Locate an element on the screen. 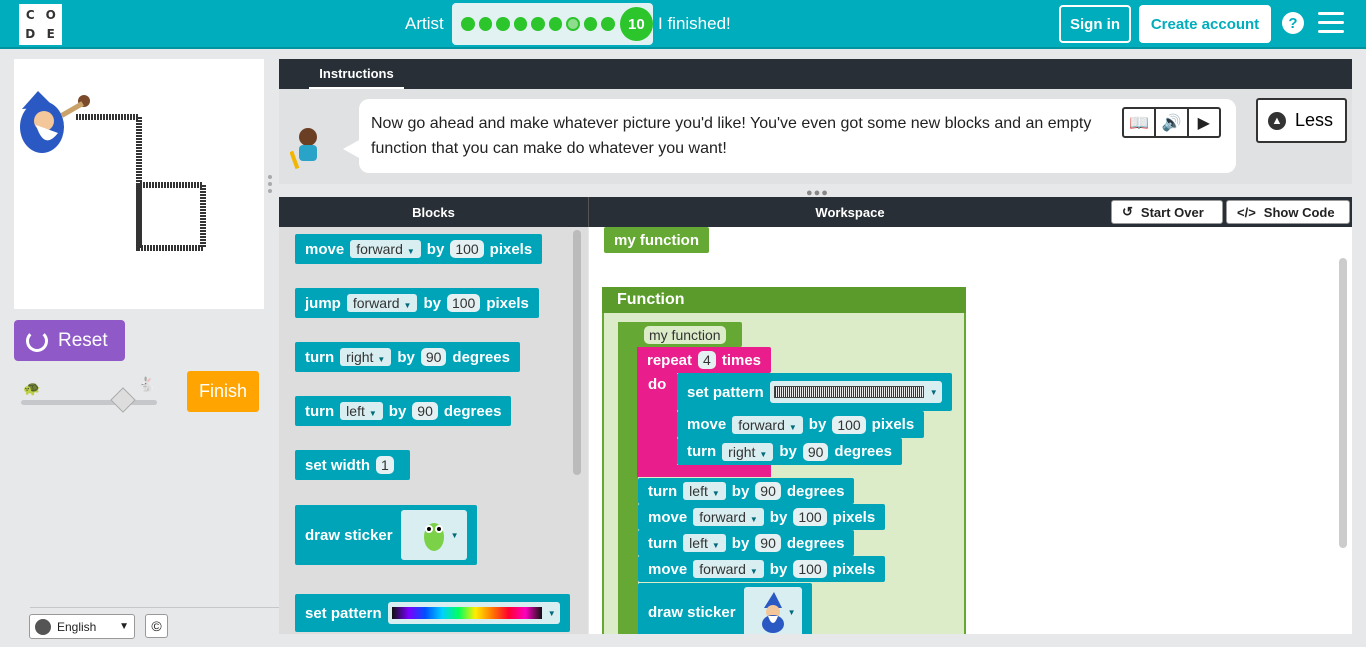 The width and height of the screenshot is (1366, 647). workspace-title: Workspace is located at coordinates (850, 212).